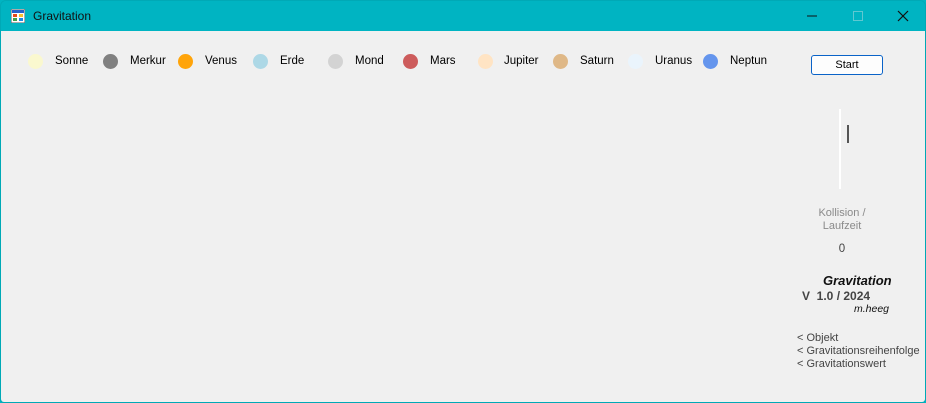 The height and width of the screenshot is (403, 926). What do you see at coordinates (857, 280) in the screenshot?
I see `brand-title: Gravitation` at bounding box center [857, 280].